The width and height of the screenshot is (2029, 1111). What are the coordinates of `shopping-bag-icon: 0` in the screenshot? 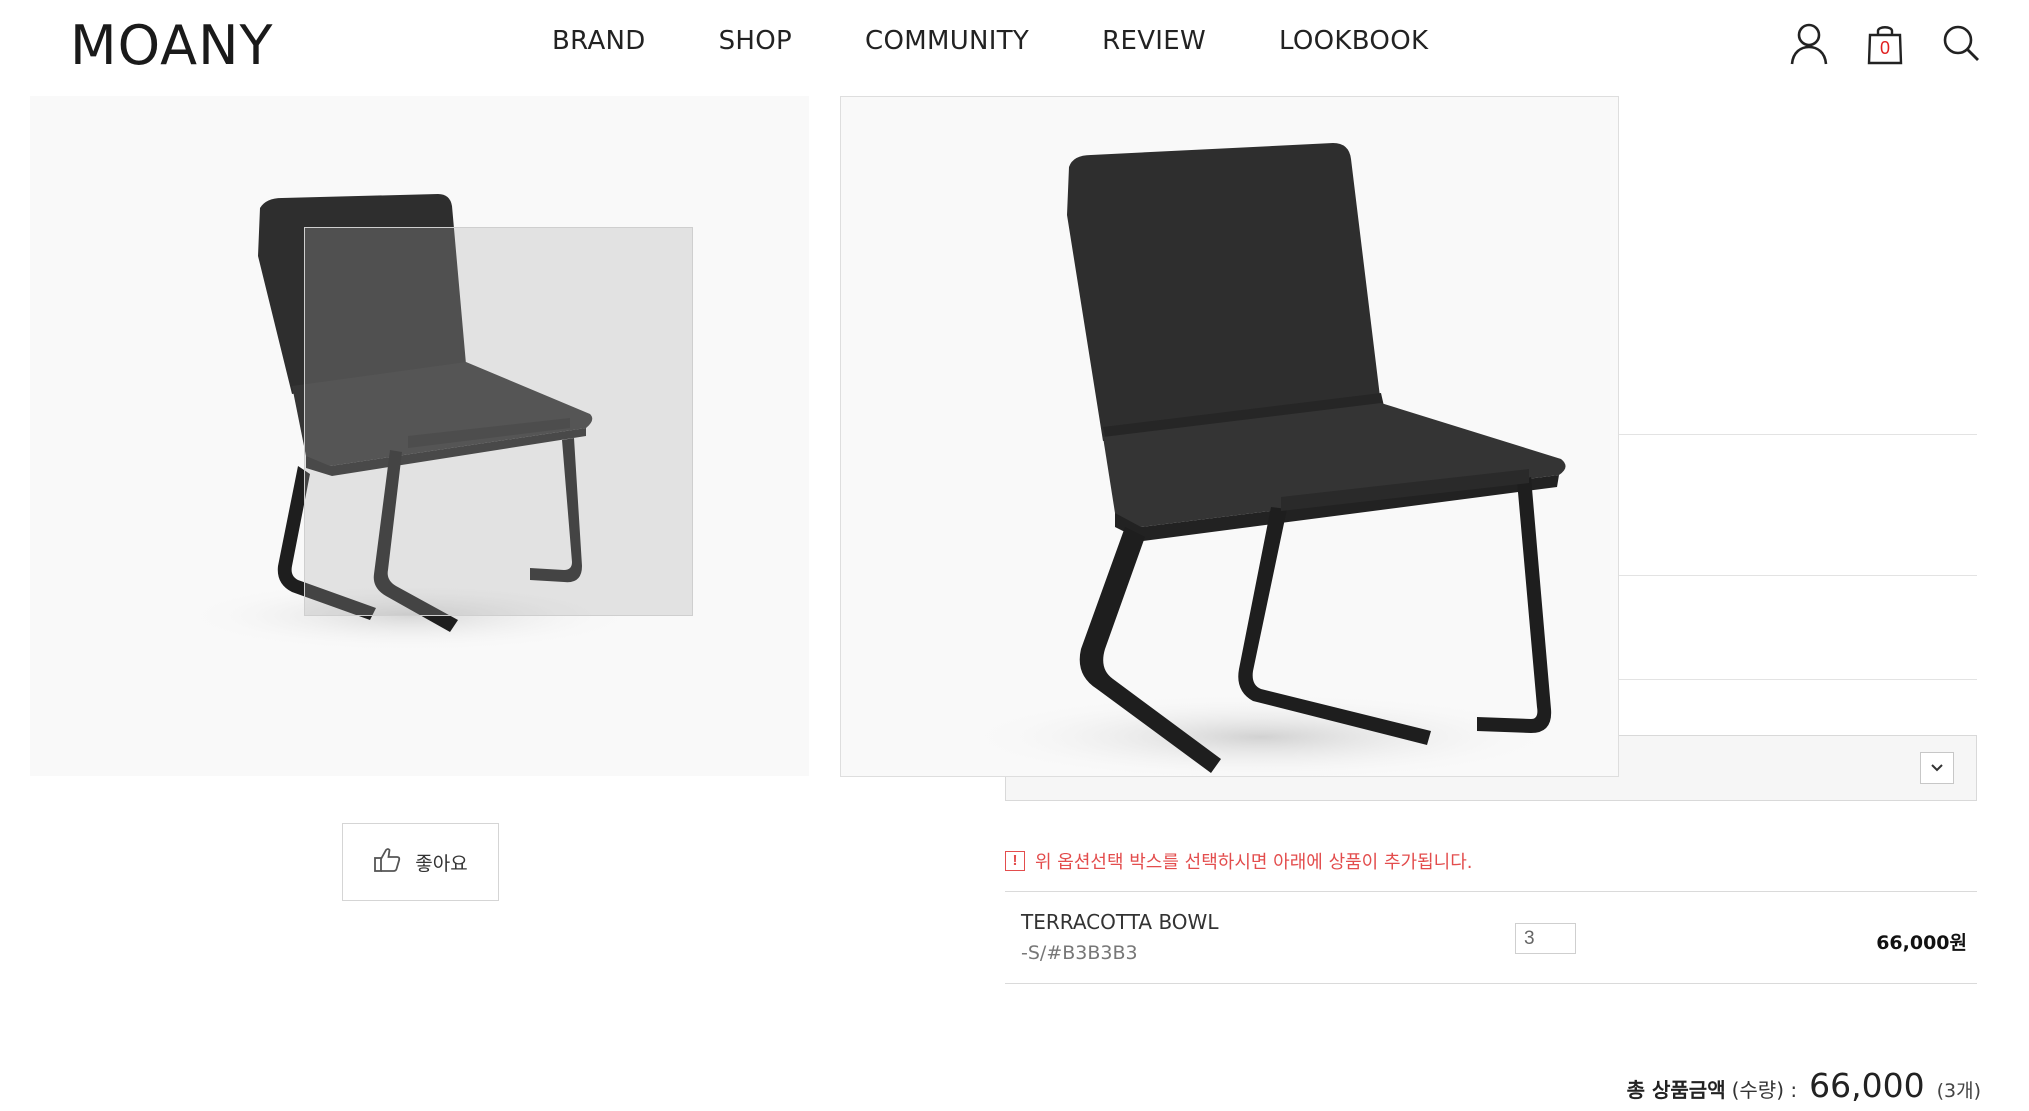 It's located at (1885, 44).